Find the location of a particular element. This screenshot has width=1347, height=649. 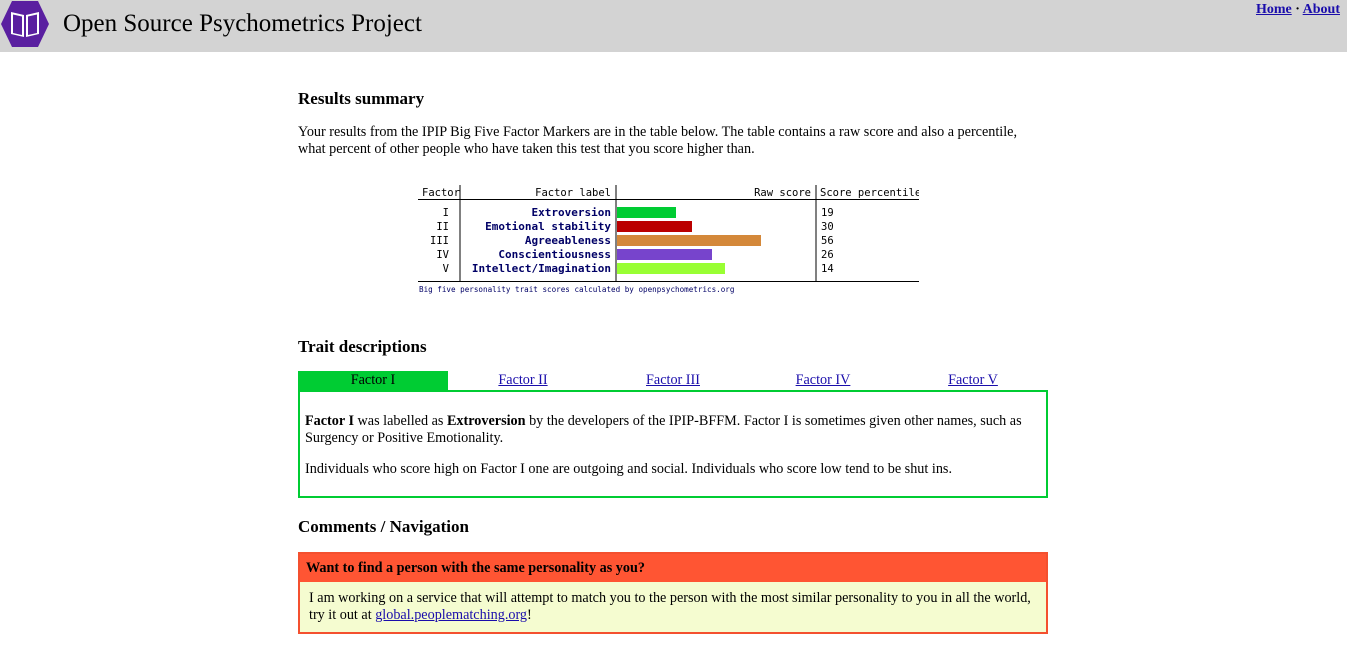

percentile-value: 56 is located at coordinates (827, 241).